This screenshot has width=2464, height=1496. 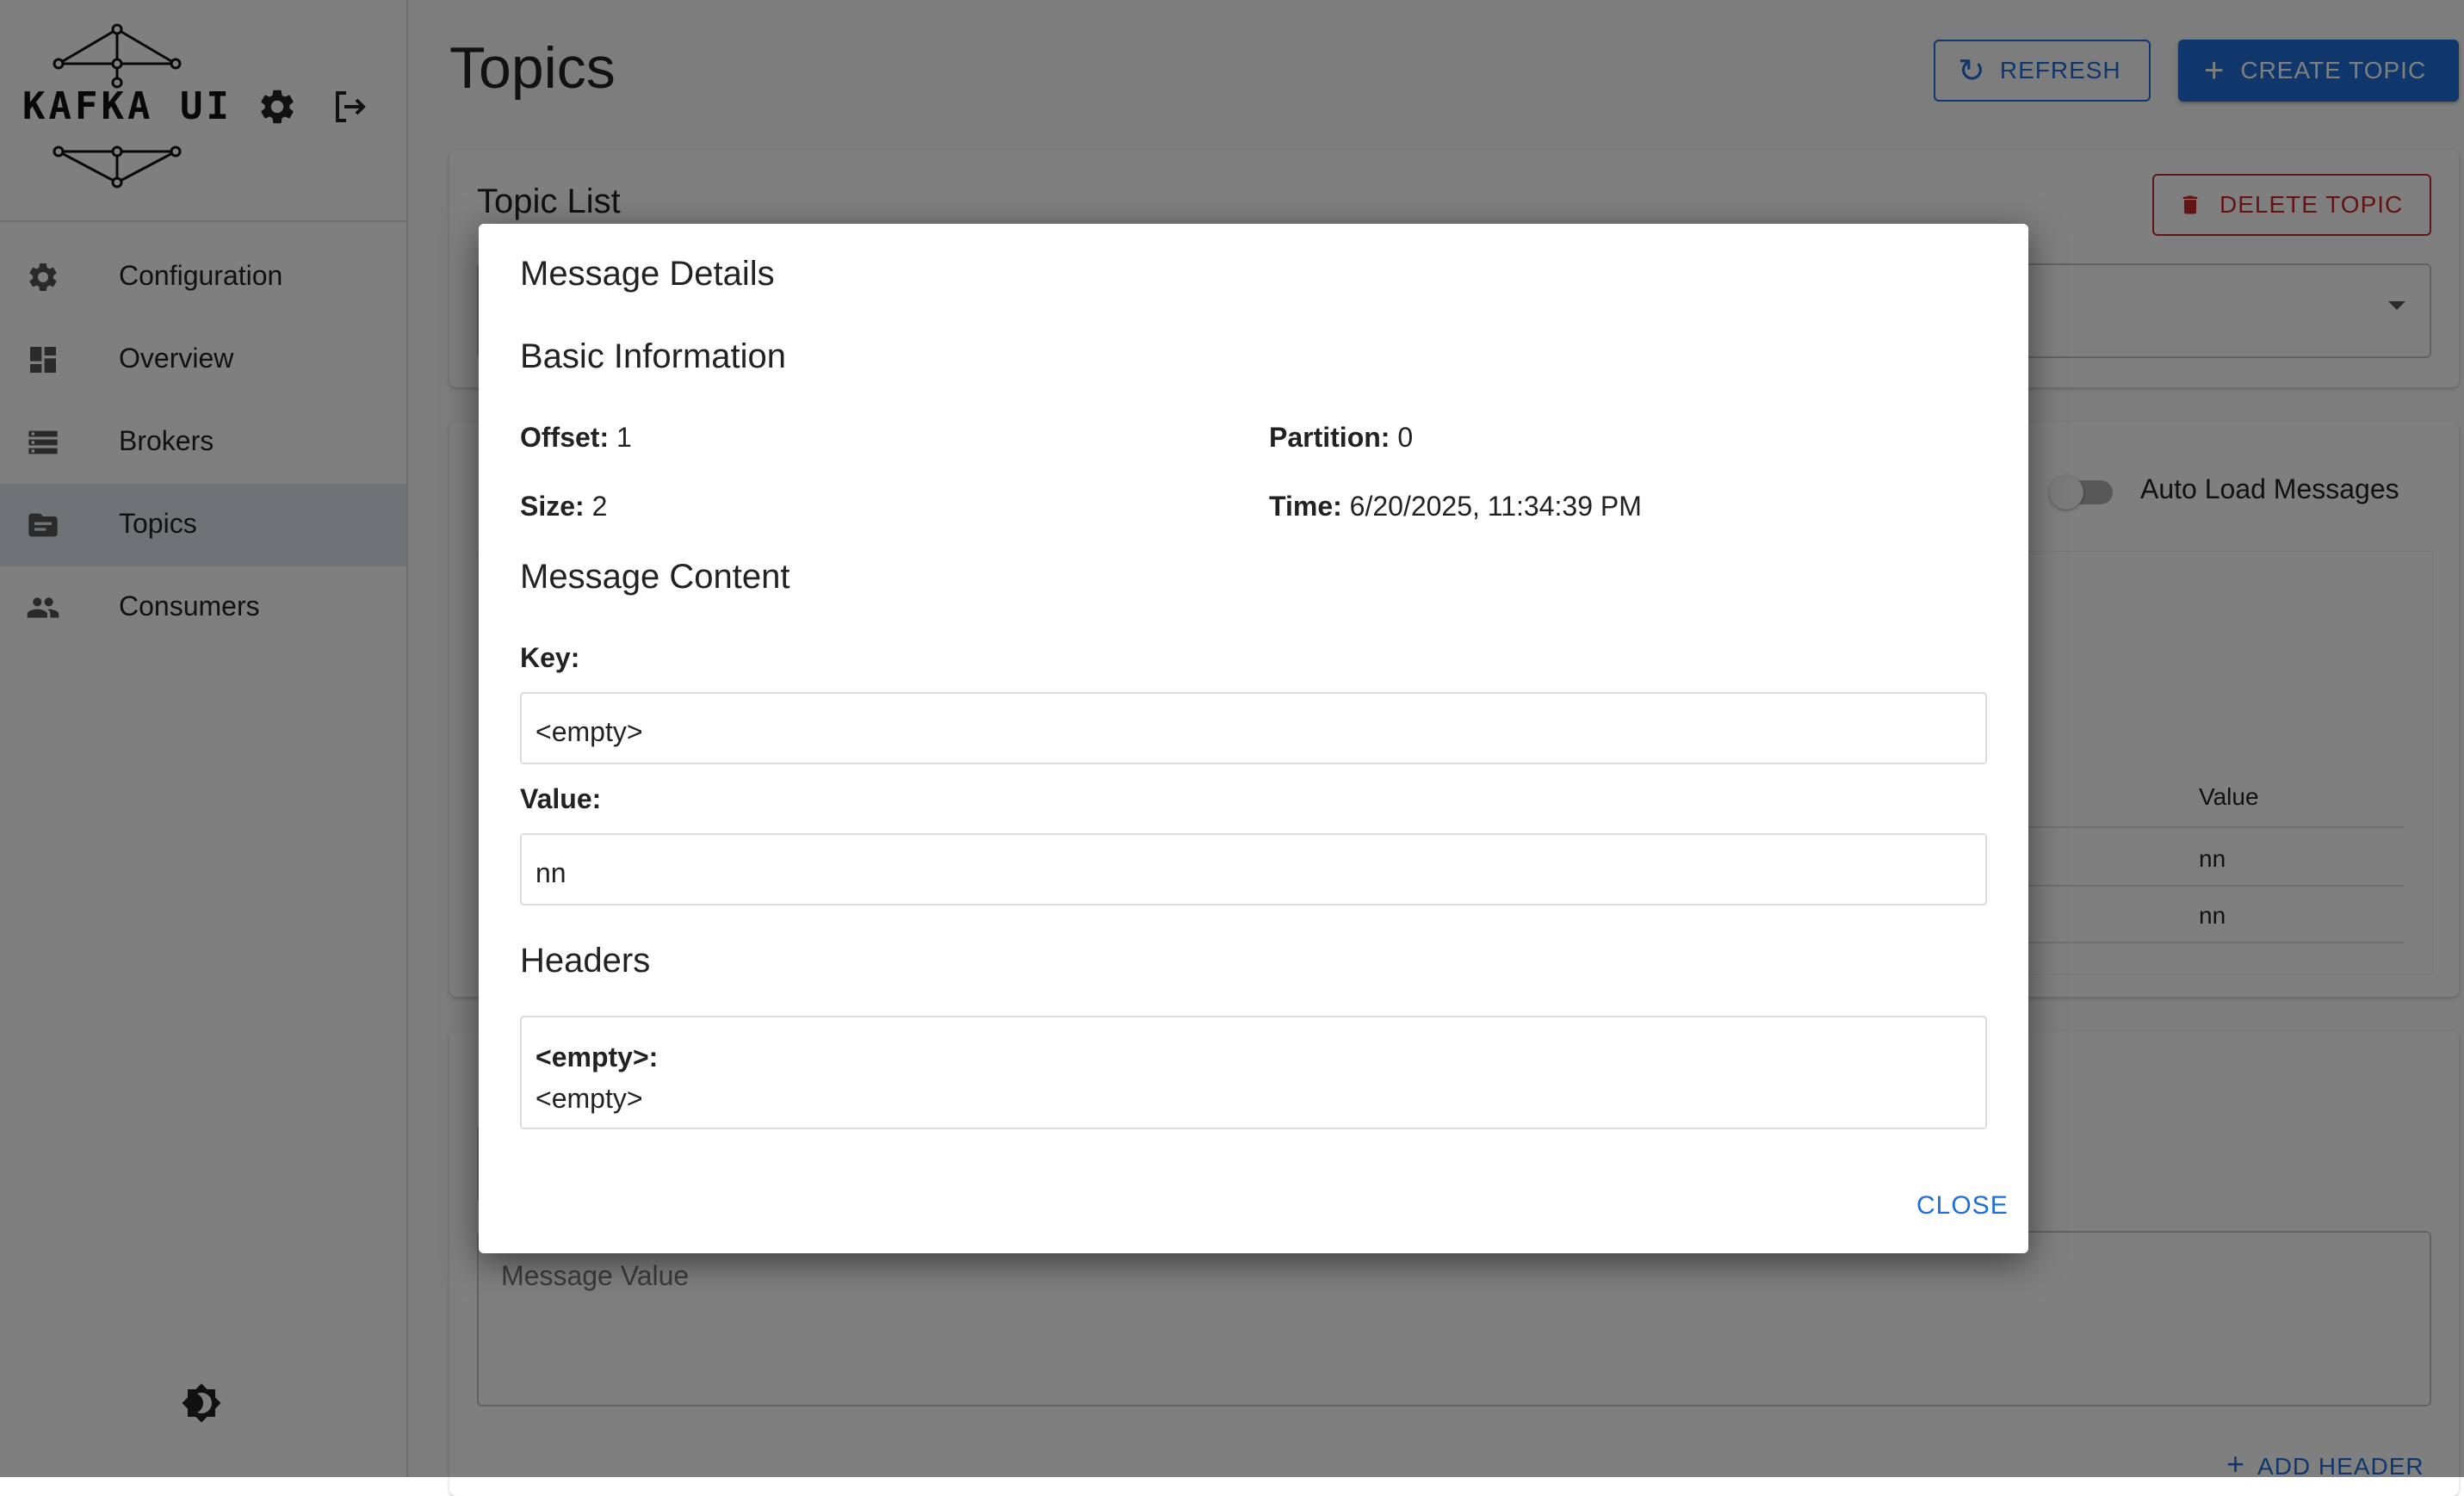 I want to click on message-value: nn, so click(x=551, y=873).